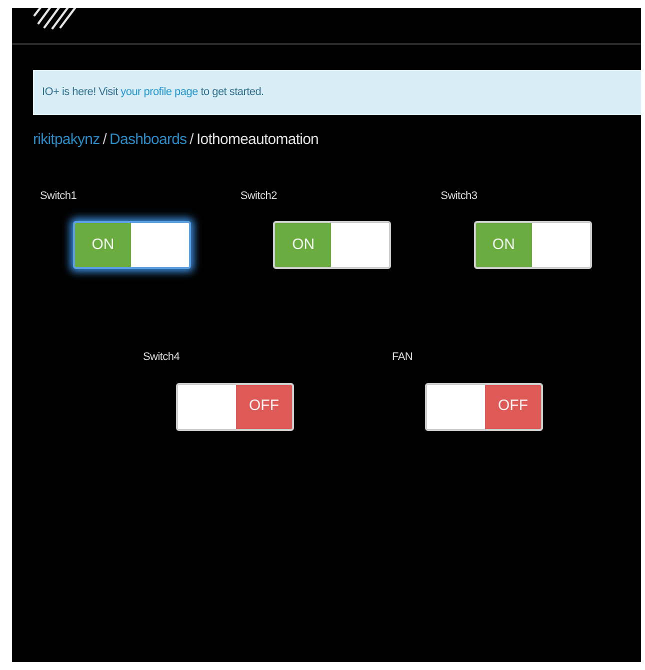 The image size is (645, 670). What do you see at coordinates (66, 140) in the screenshot?
I see `breadcrumb-link: rikitpakynz` at bounding box center [66, 140].